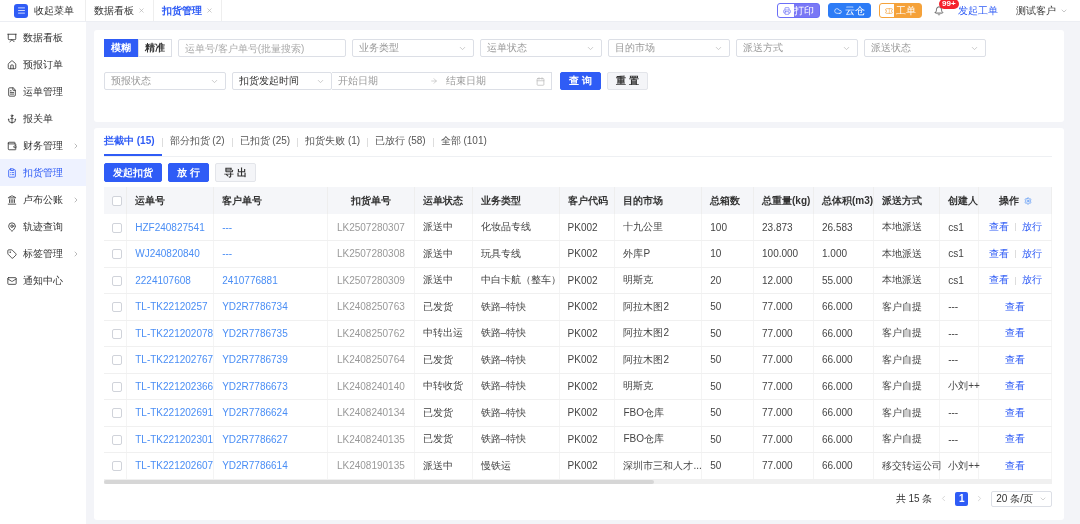 The width and height of the screenshot is (1080, 524). Describe the element at coordinates (188, 10) in the screenshot. I see `page-tab: 扣货管理` at that location.